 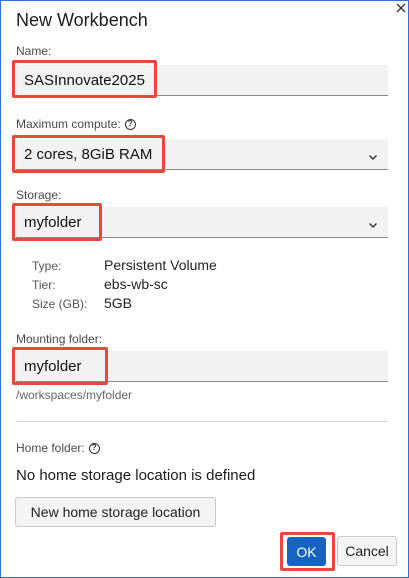 What do you see at coordinates (50, 448) in the screenshot?
I see `home-label-text: Home folder:` at bounding box center [50, 448].